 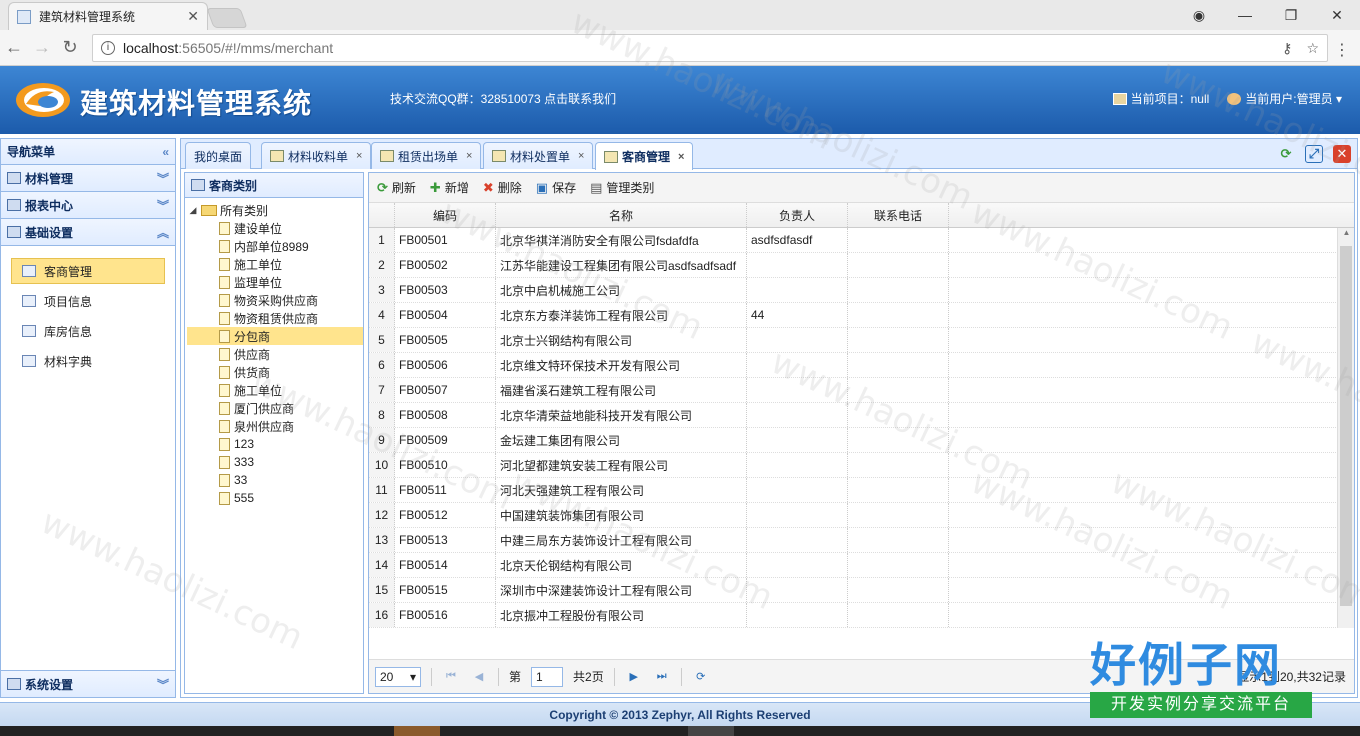 What do you see at coordinates (1342, 154) in the screenshot?
I see `close-all-icon: ✕` at bounding box center [1342, 154].